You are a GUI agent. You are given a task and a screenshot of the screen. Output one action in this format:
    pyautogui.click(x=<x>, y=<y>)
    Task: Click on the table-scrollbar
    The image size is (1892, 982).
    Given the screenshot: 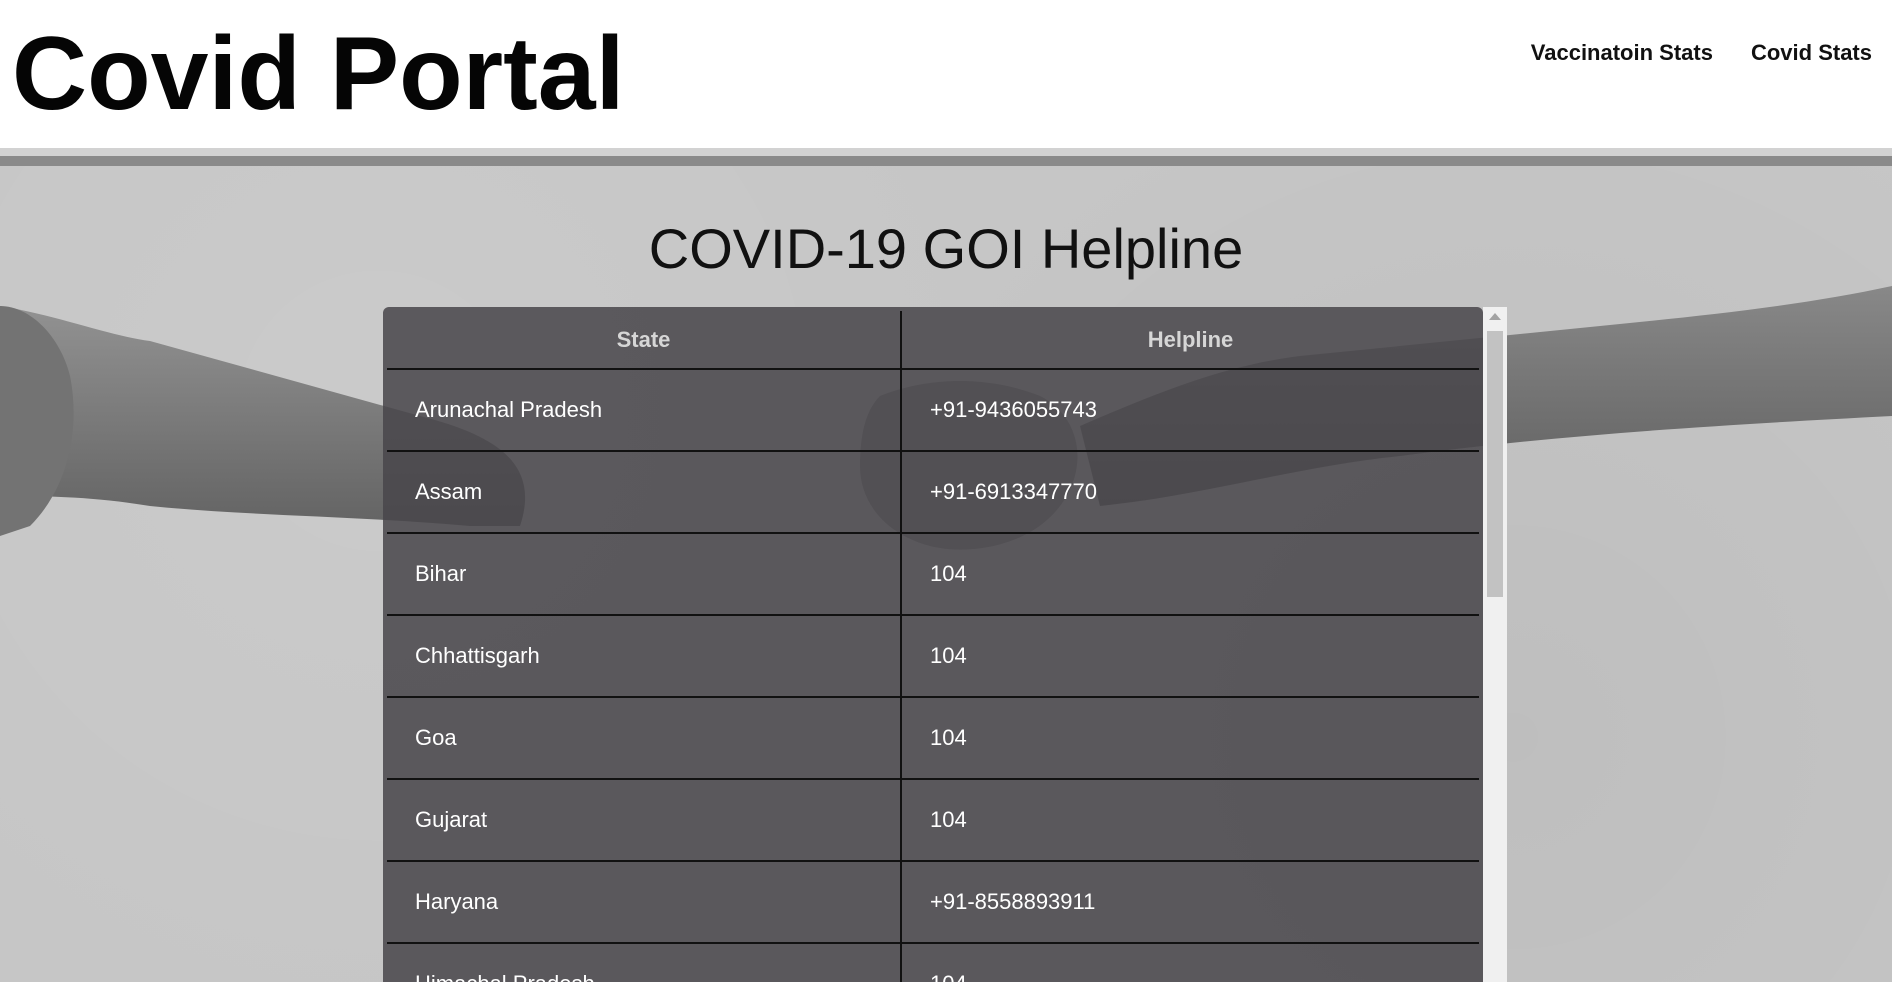 What is the action you would take?
    pyautogui.click(x=1495, y=644)
    